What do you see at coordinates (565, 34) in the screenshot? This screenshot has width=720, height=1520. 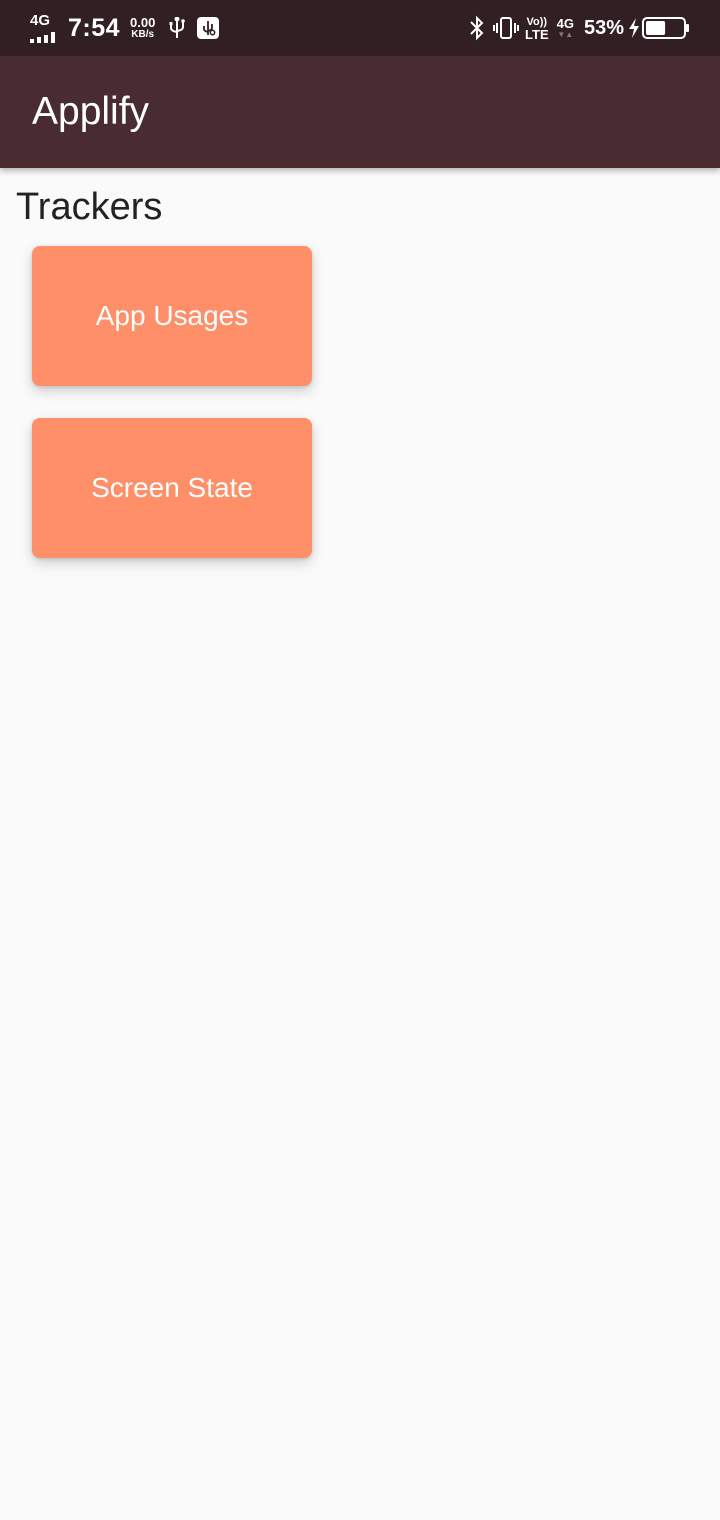 I see `data-arrows-icon: ▼▲` at bounding box center [565, 34].